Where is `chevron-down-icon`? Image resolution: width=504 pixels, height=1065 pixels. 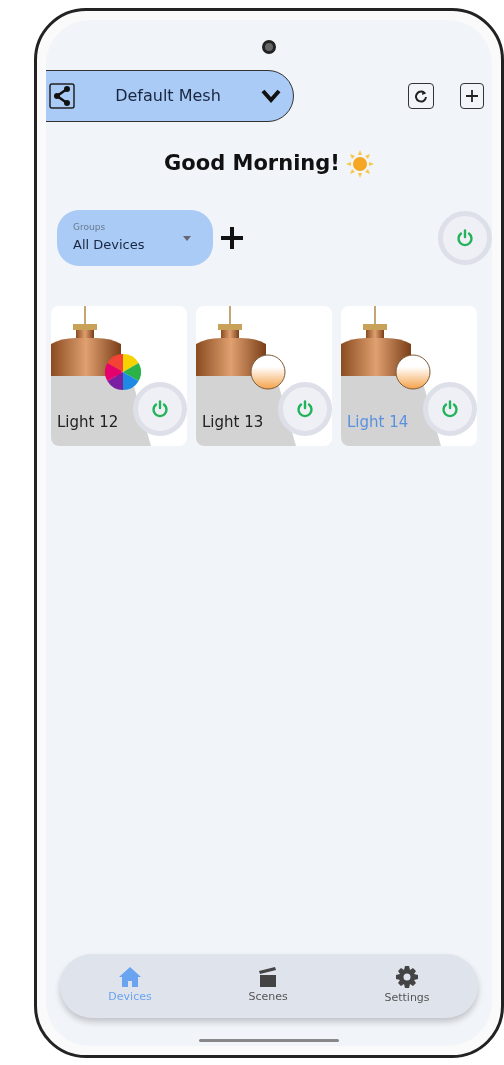 chevron-down-icon is located at coordinates (271, 96).